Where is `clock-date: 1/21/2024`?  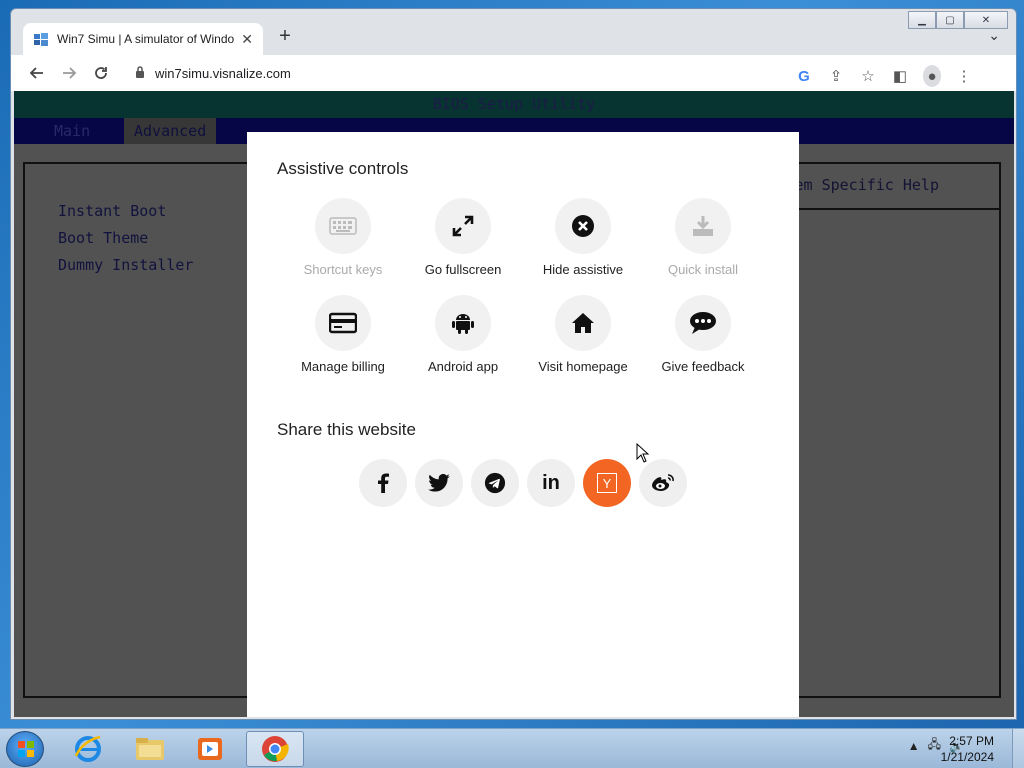
clock-date: 1/21/2024 is located at coordinates (967, 757).